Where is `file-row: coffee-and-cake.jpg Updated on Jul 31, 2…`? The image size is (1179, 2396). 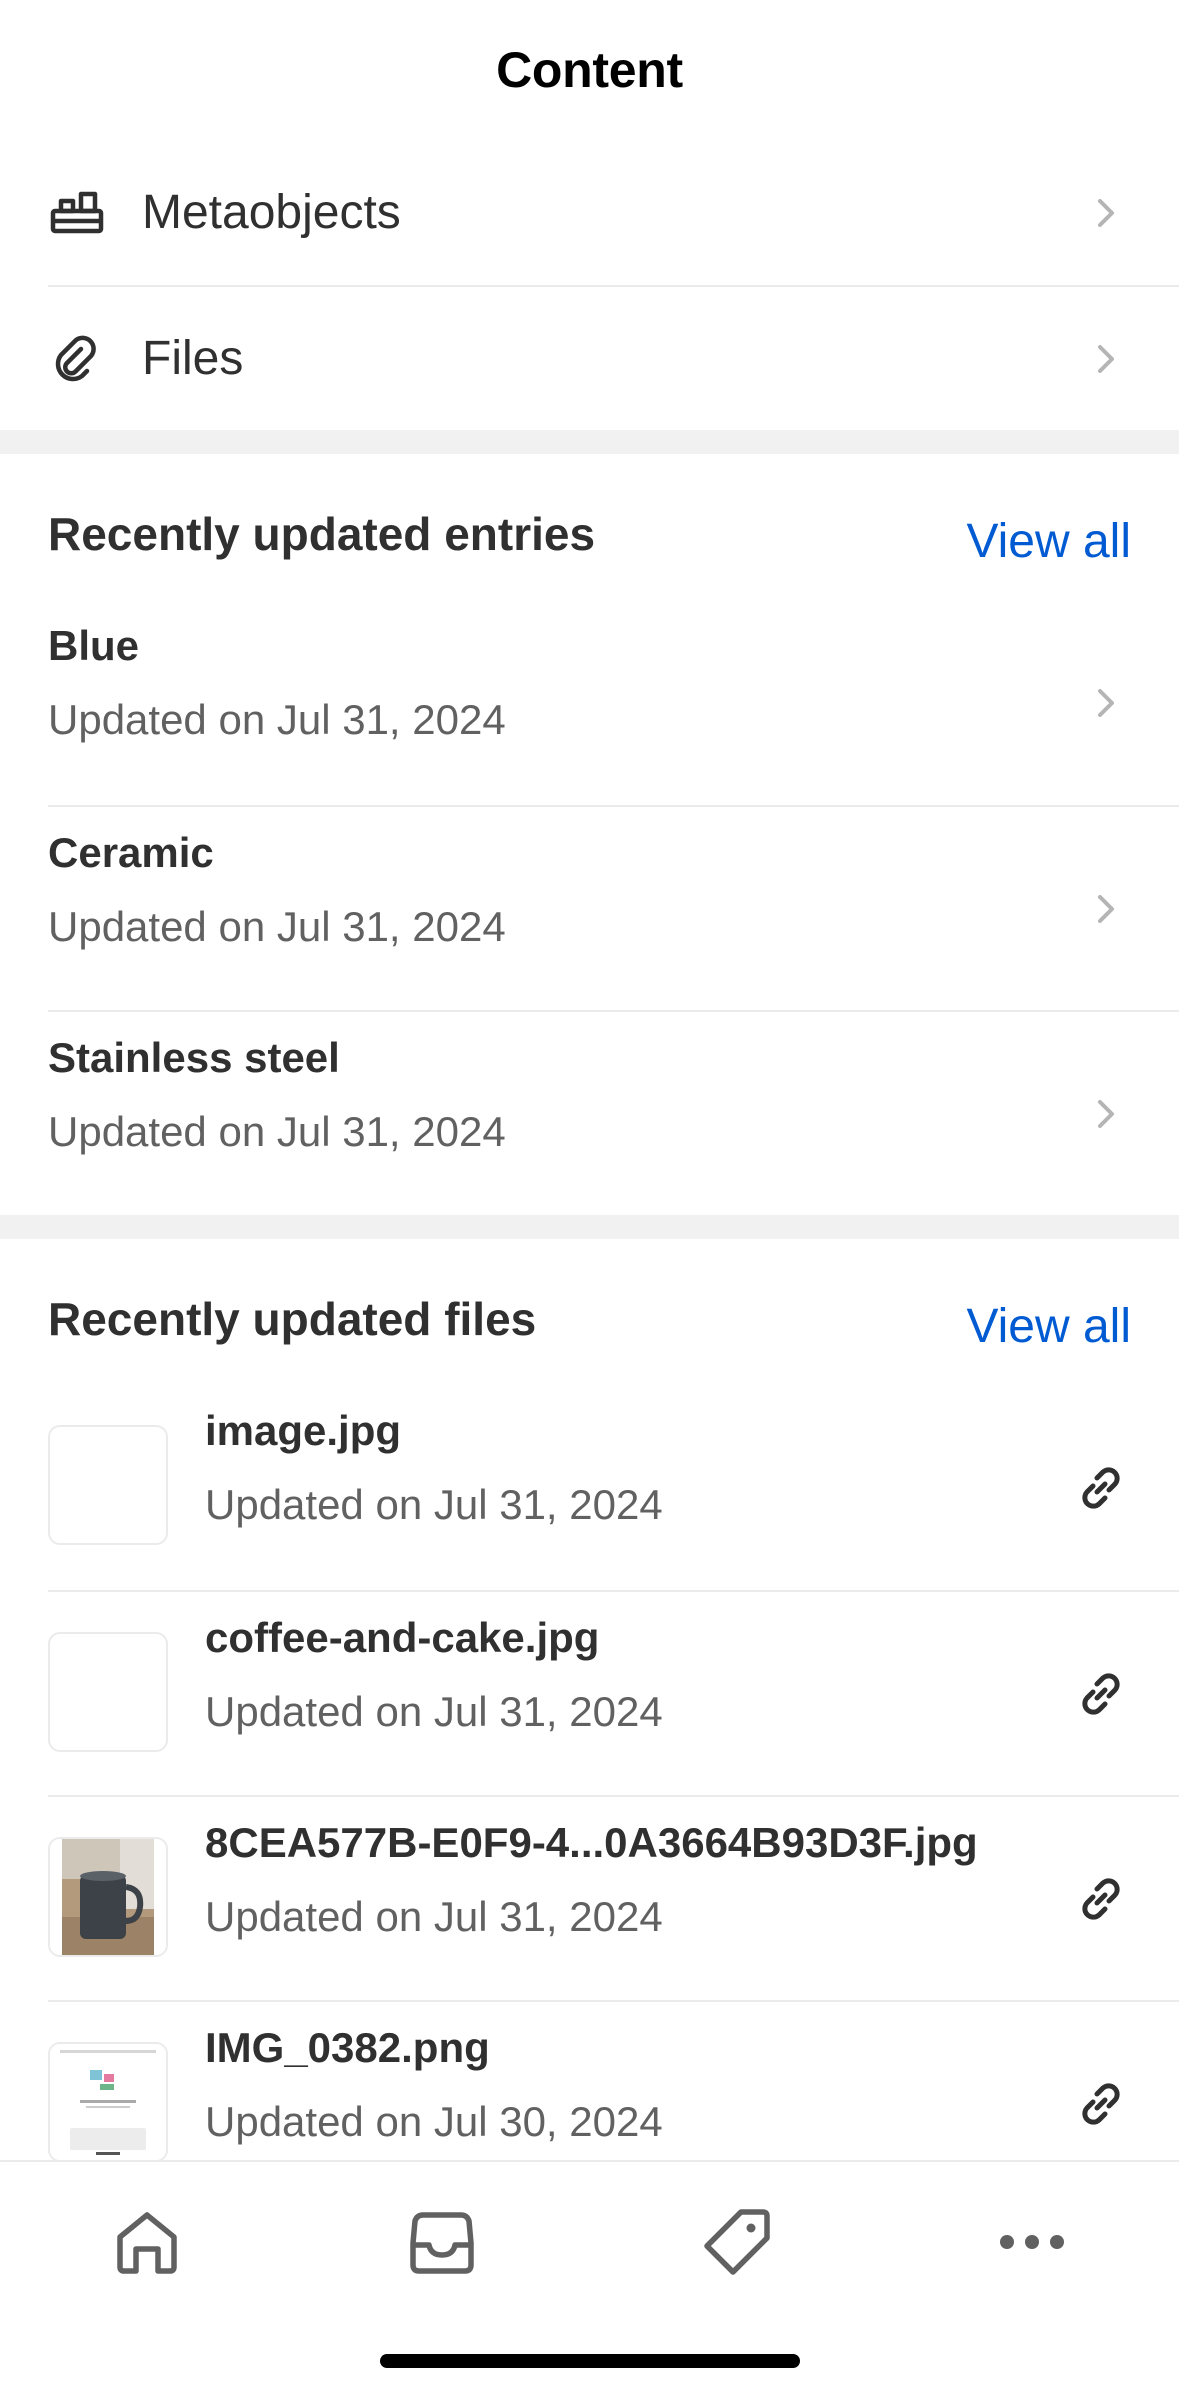 file-row: coffee-and-cake.jpg Updated on Jul 31, 2… is located at coordinates (613, 1692).